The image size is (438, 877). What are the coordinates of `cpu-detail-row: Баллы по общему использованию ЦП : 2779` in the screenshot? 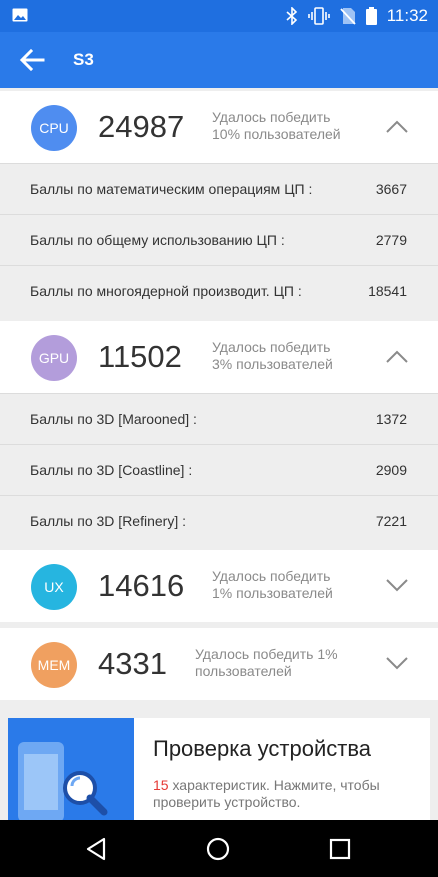 It's located at (219, 239).